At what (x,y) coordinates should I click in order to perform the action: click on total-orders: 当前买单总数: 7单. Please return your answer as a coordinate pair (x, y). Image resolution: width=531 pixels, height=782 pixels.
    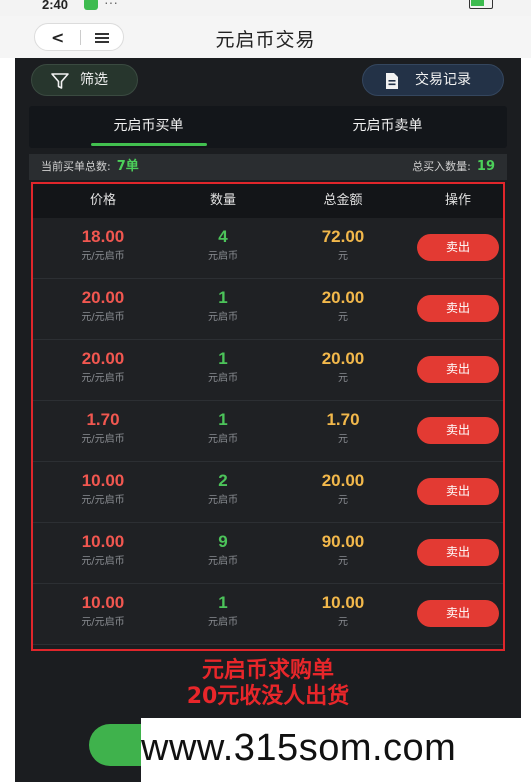
    Looking at the image, I should click on (90, 167).